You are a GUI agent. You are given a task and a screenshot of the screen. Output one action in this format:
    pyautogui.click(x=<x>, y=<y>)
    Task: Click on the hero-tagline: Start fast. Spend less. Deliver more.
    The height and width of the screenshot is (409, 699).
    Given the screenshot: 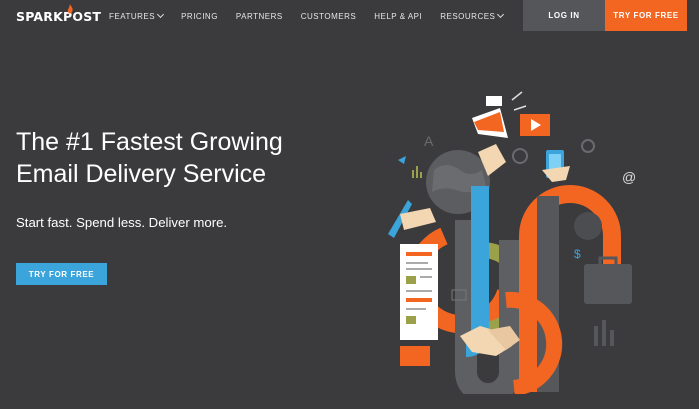 What is the action you would take?
    pyautogui.click(x=122, y=222)
    